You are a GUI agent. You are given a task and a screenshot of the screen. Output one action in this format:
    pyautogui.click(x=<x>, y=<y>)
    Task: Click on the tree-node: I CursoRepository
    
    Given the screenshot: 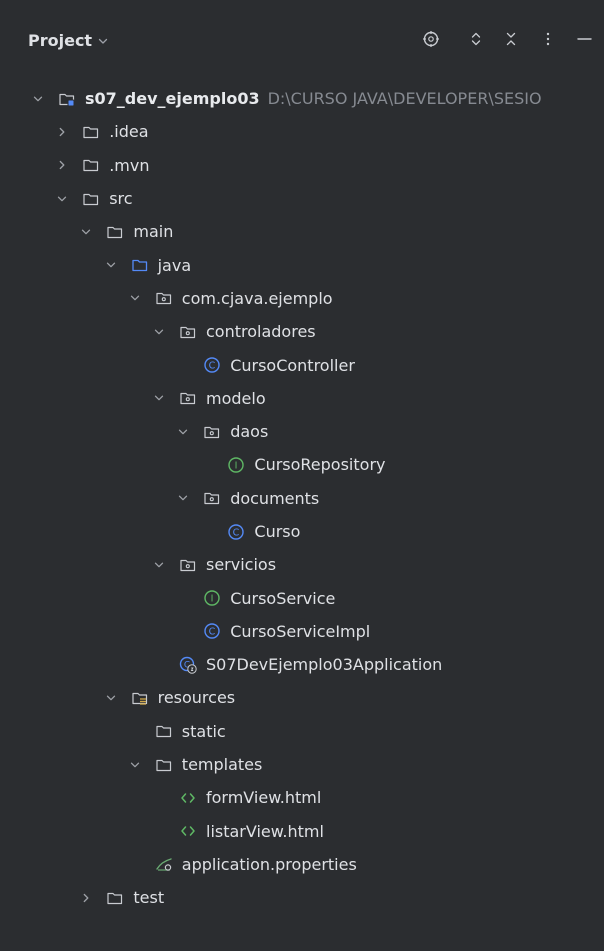 What is the action you would take?
    pyautogui.click(x=302, y=464)
    